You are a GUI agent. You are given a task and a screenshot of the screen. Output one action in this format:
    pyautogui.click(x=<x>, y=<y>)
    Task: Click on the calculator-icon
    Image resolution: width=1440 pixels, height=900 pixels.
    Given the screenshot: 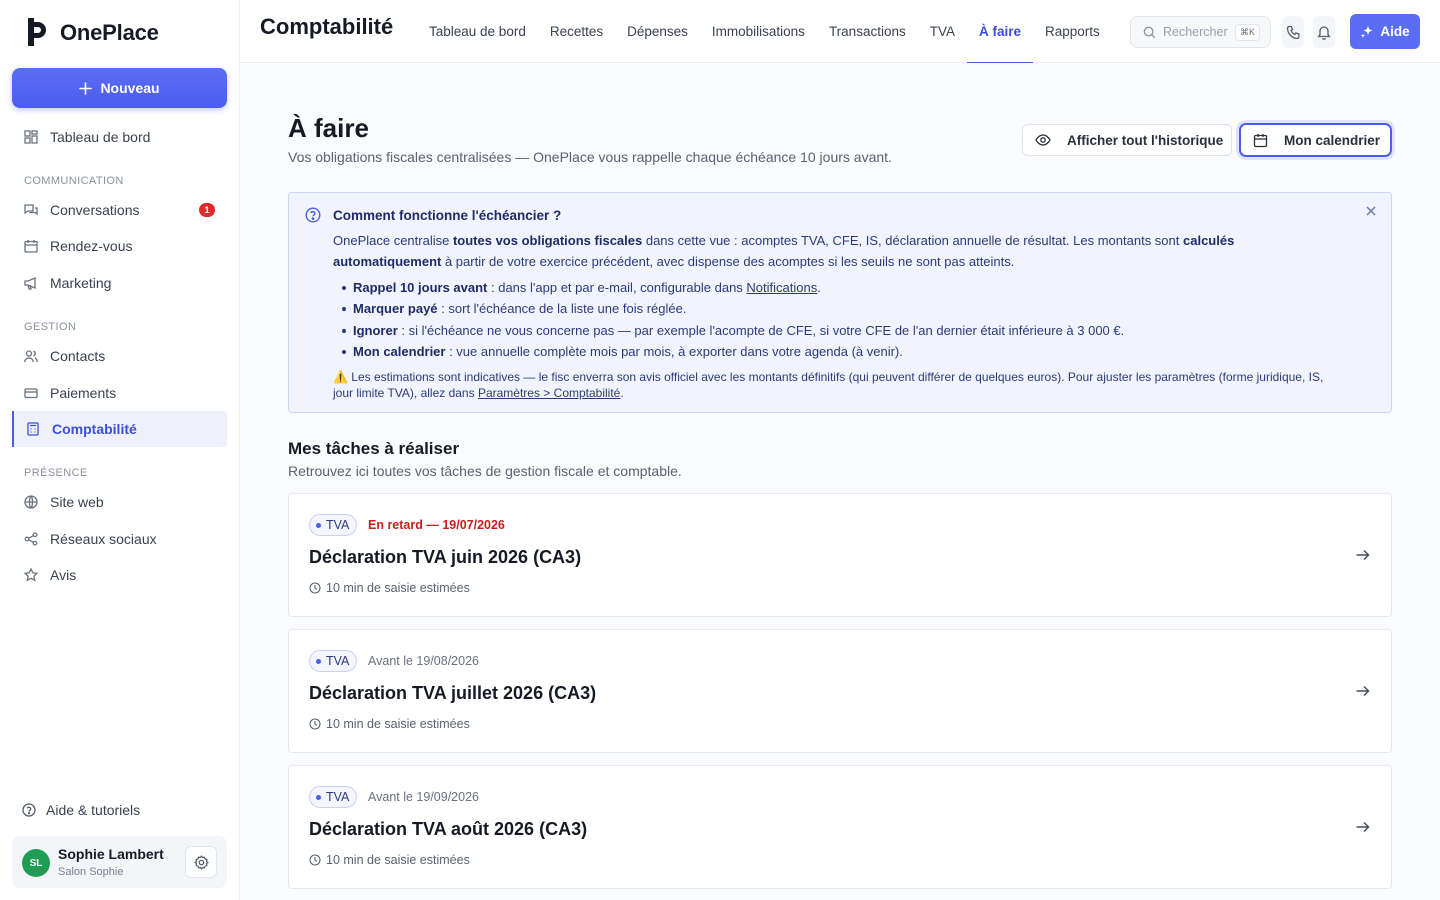 What is the action you would take?
    pyautogui.click(x=33, y=429)
    